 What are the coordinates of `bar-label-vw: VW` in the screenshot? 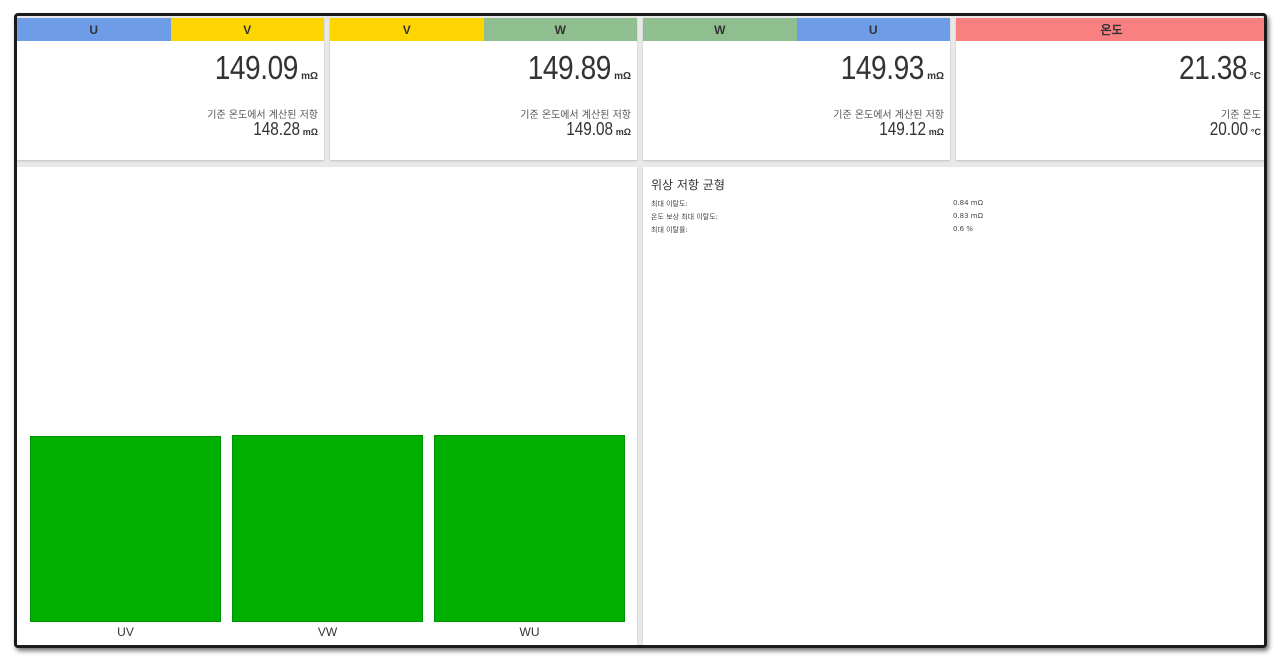 It's located at (327, 632).